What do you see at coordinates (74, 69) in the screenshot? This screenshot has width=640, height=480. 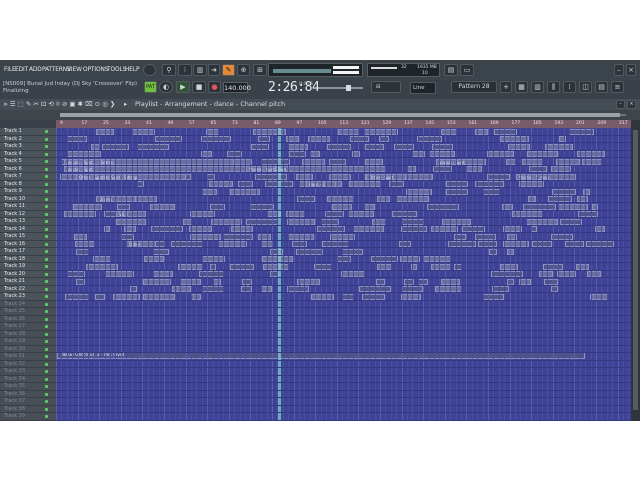 I see `menu-view: VIEW` at bounding box center [74, 69].